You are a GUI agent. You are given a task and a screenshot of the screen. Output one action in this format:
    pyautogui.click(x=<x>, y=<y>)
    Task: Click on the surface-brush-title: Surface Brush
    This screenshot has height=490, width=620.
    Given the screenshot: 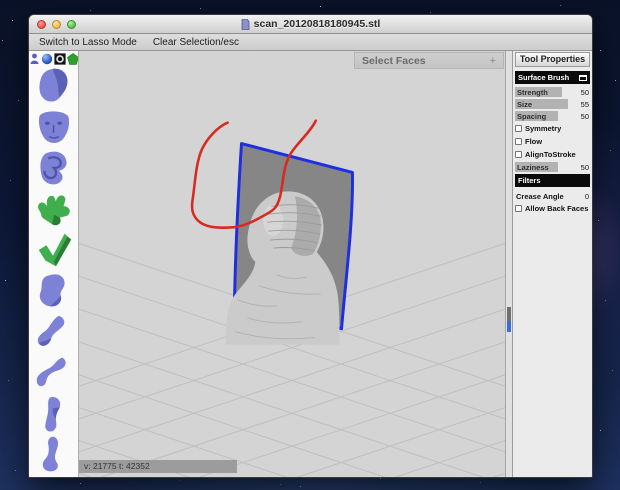 What is the action you would take?
    pyautogui.click(x=544, y=77)
    